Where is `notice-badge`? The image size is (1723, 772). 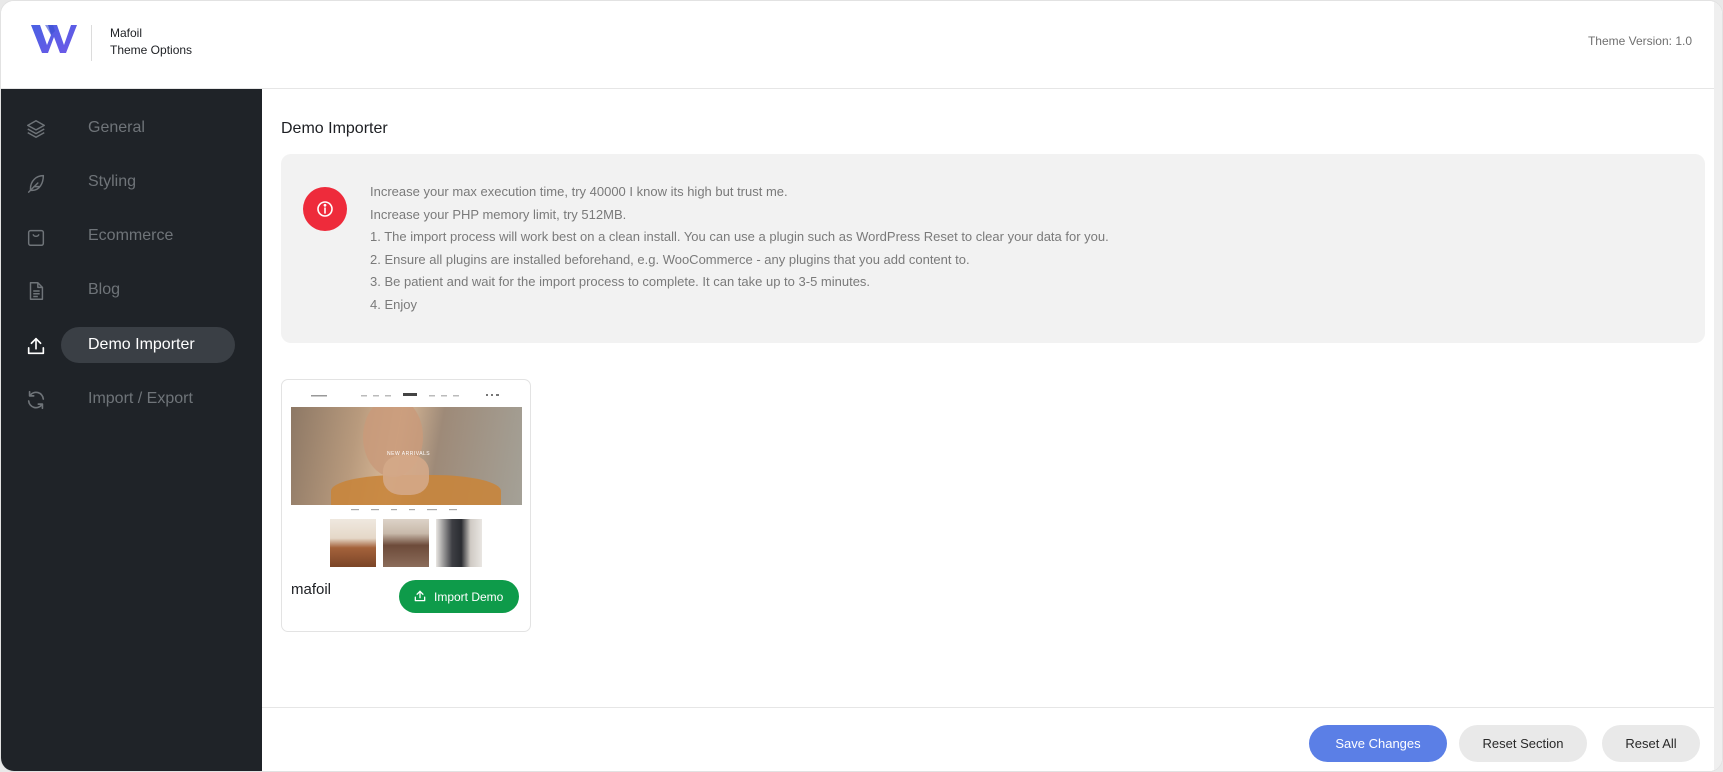
notice-badge is located at coordinates (325, 209).